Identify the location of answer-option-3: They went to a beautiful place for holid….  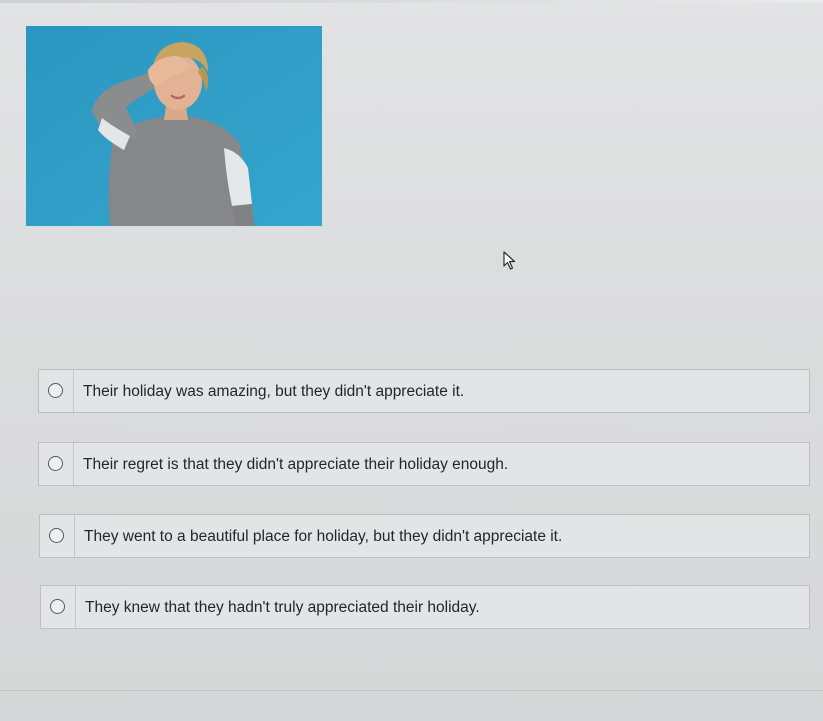
(424, 536).